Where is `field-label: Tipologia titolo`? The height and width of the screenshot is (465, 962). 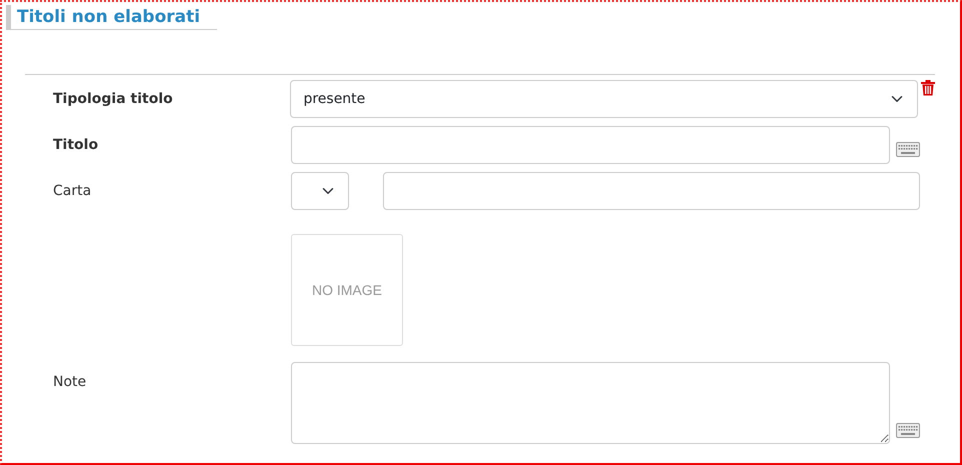
field-label: Tipologia titolo is located at coordinates (113, 99).